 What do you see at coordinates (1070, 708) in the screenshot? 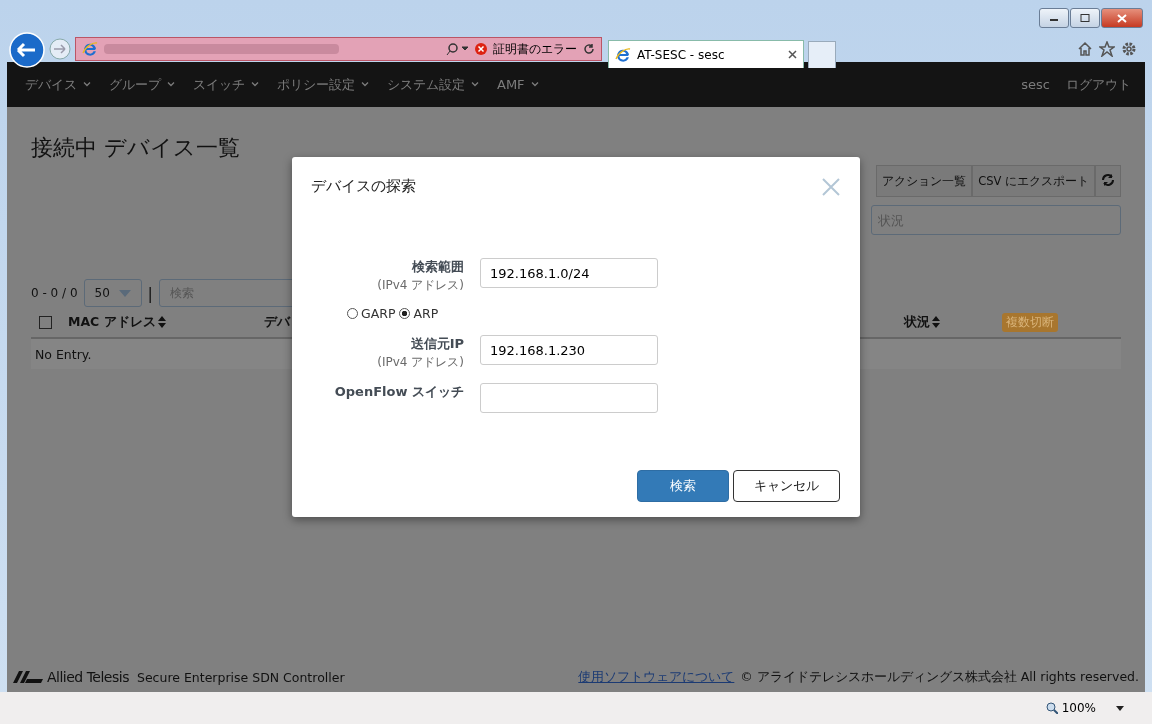
I see `zoom-control: 100%` at bounding box center [1070, 708].